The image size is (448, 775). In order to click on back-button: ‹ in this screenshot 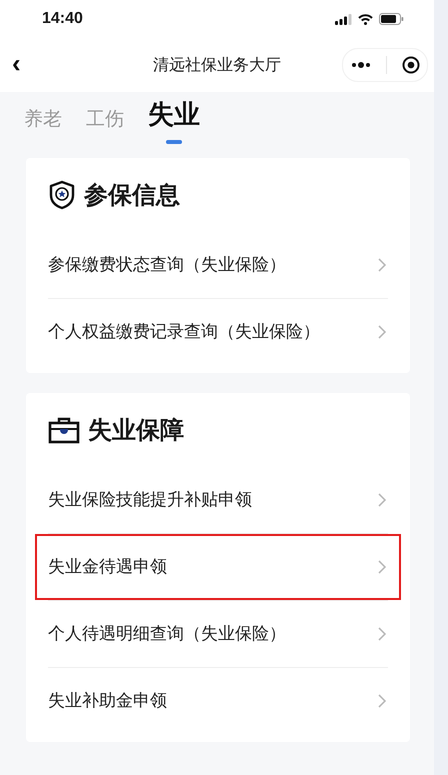, I will do `click(16, 63)`.